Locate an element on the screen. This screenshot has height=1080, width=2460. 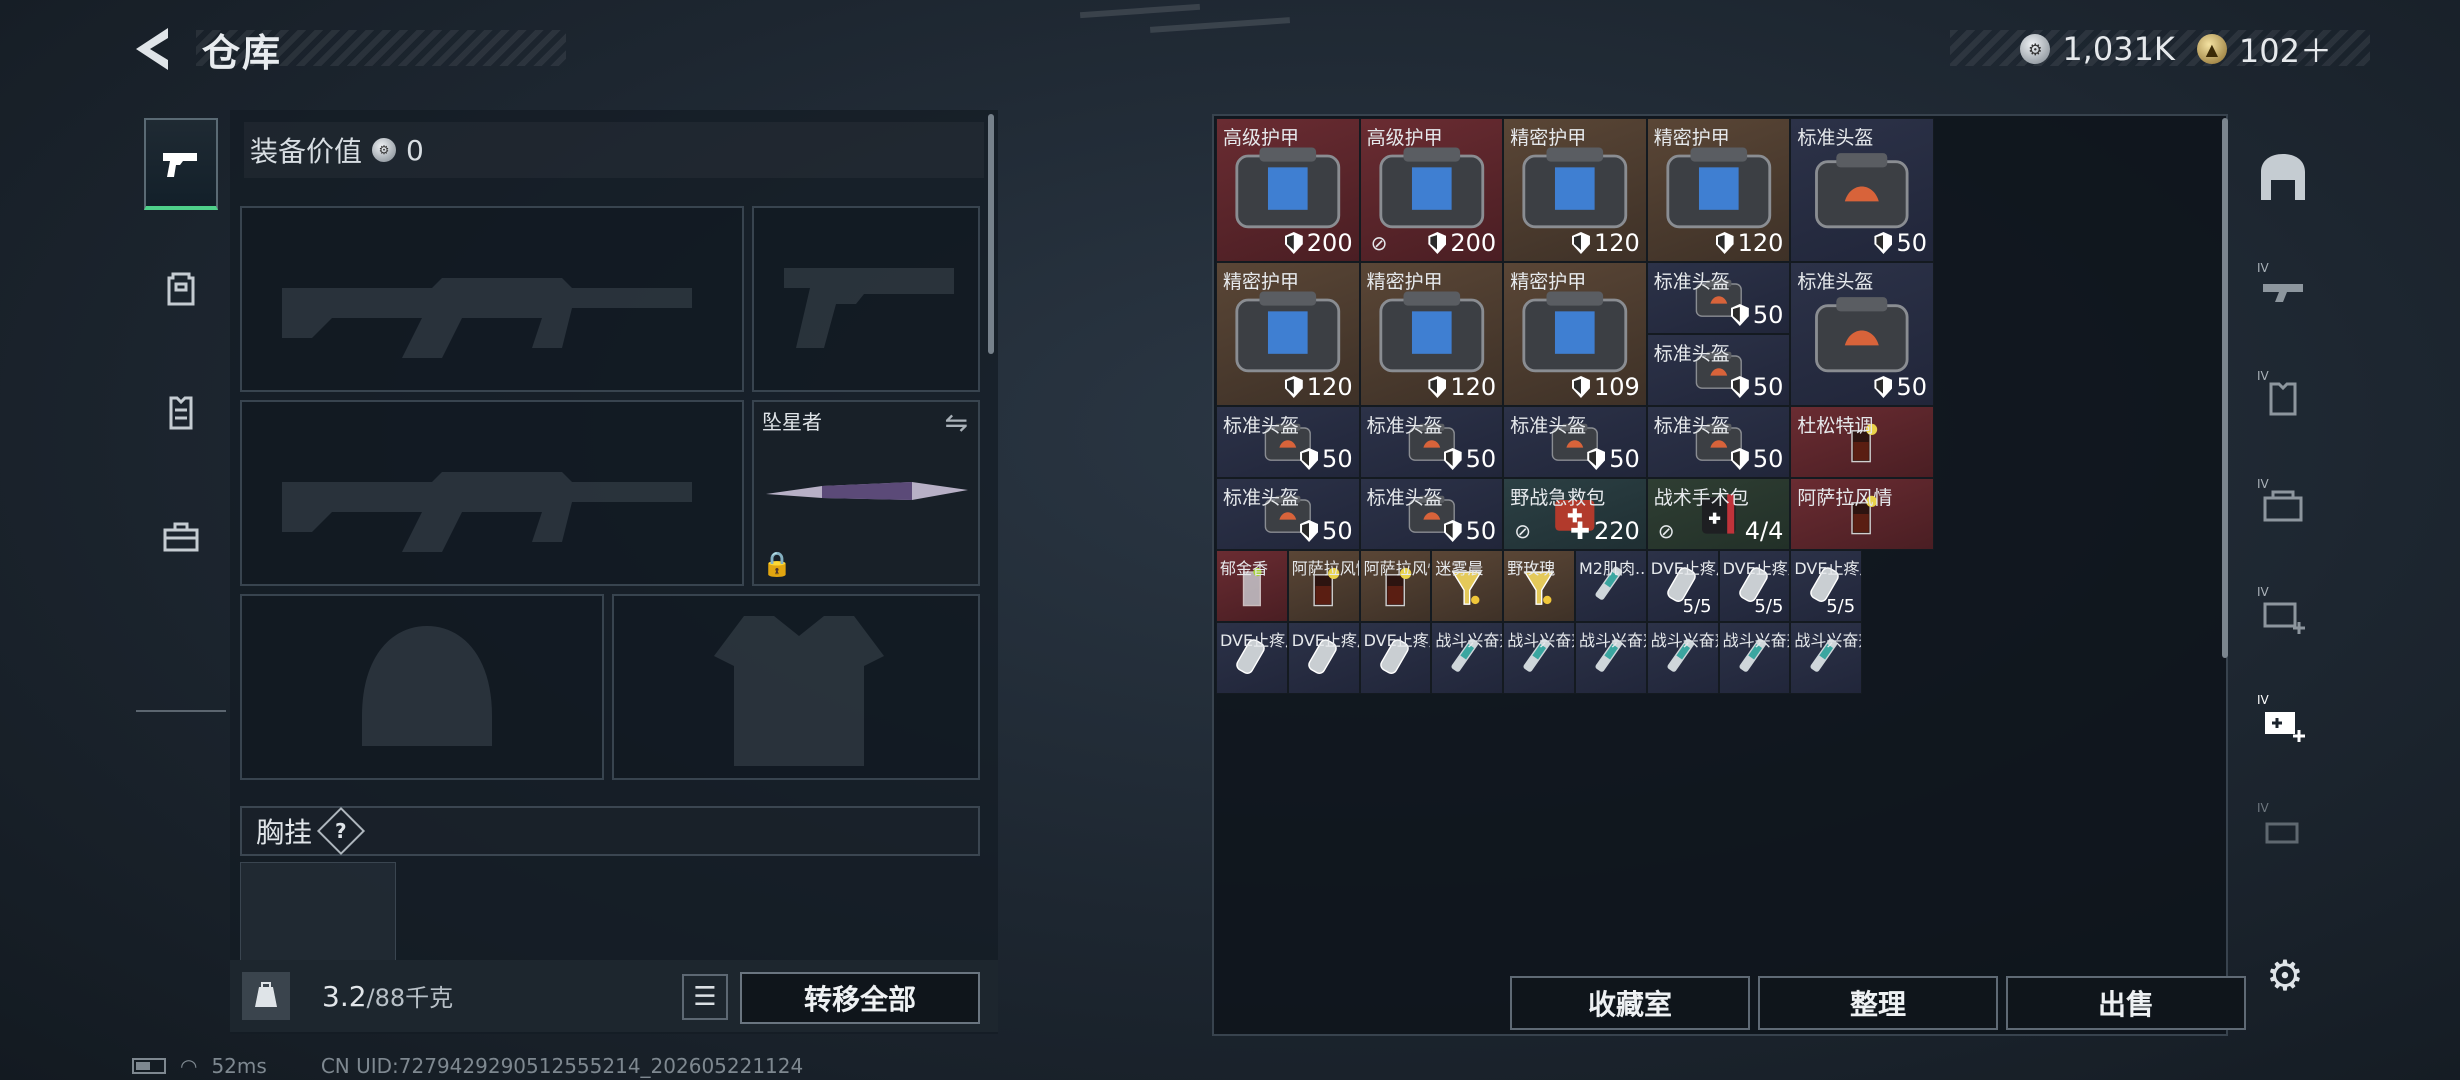
storage-item: 战术手术包 4/4 ⊘ is located at coordinates (1718, 514).